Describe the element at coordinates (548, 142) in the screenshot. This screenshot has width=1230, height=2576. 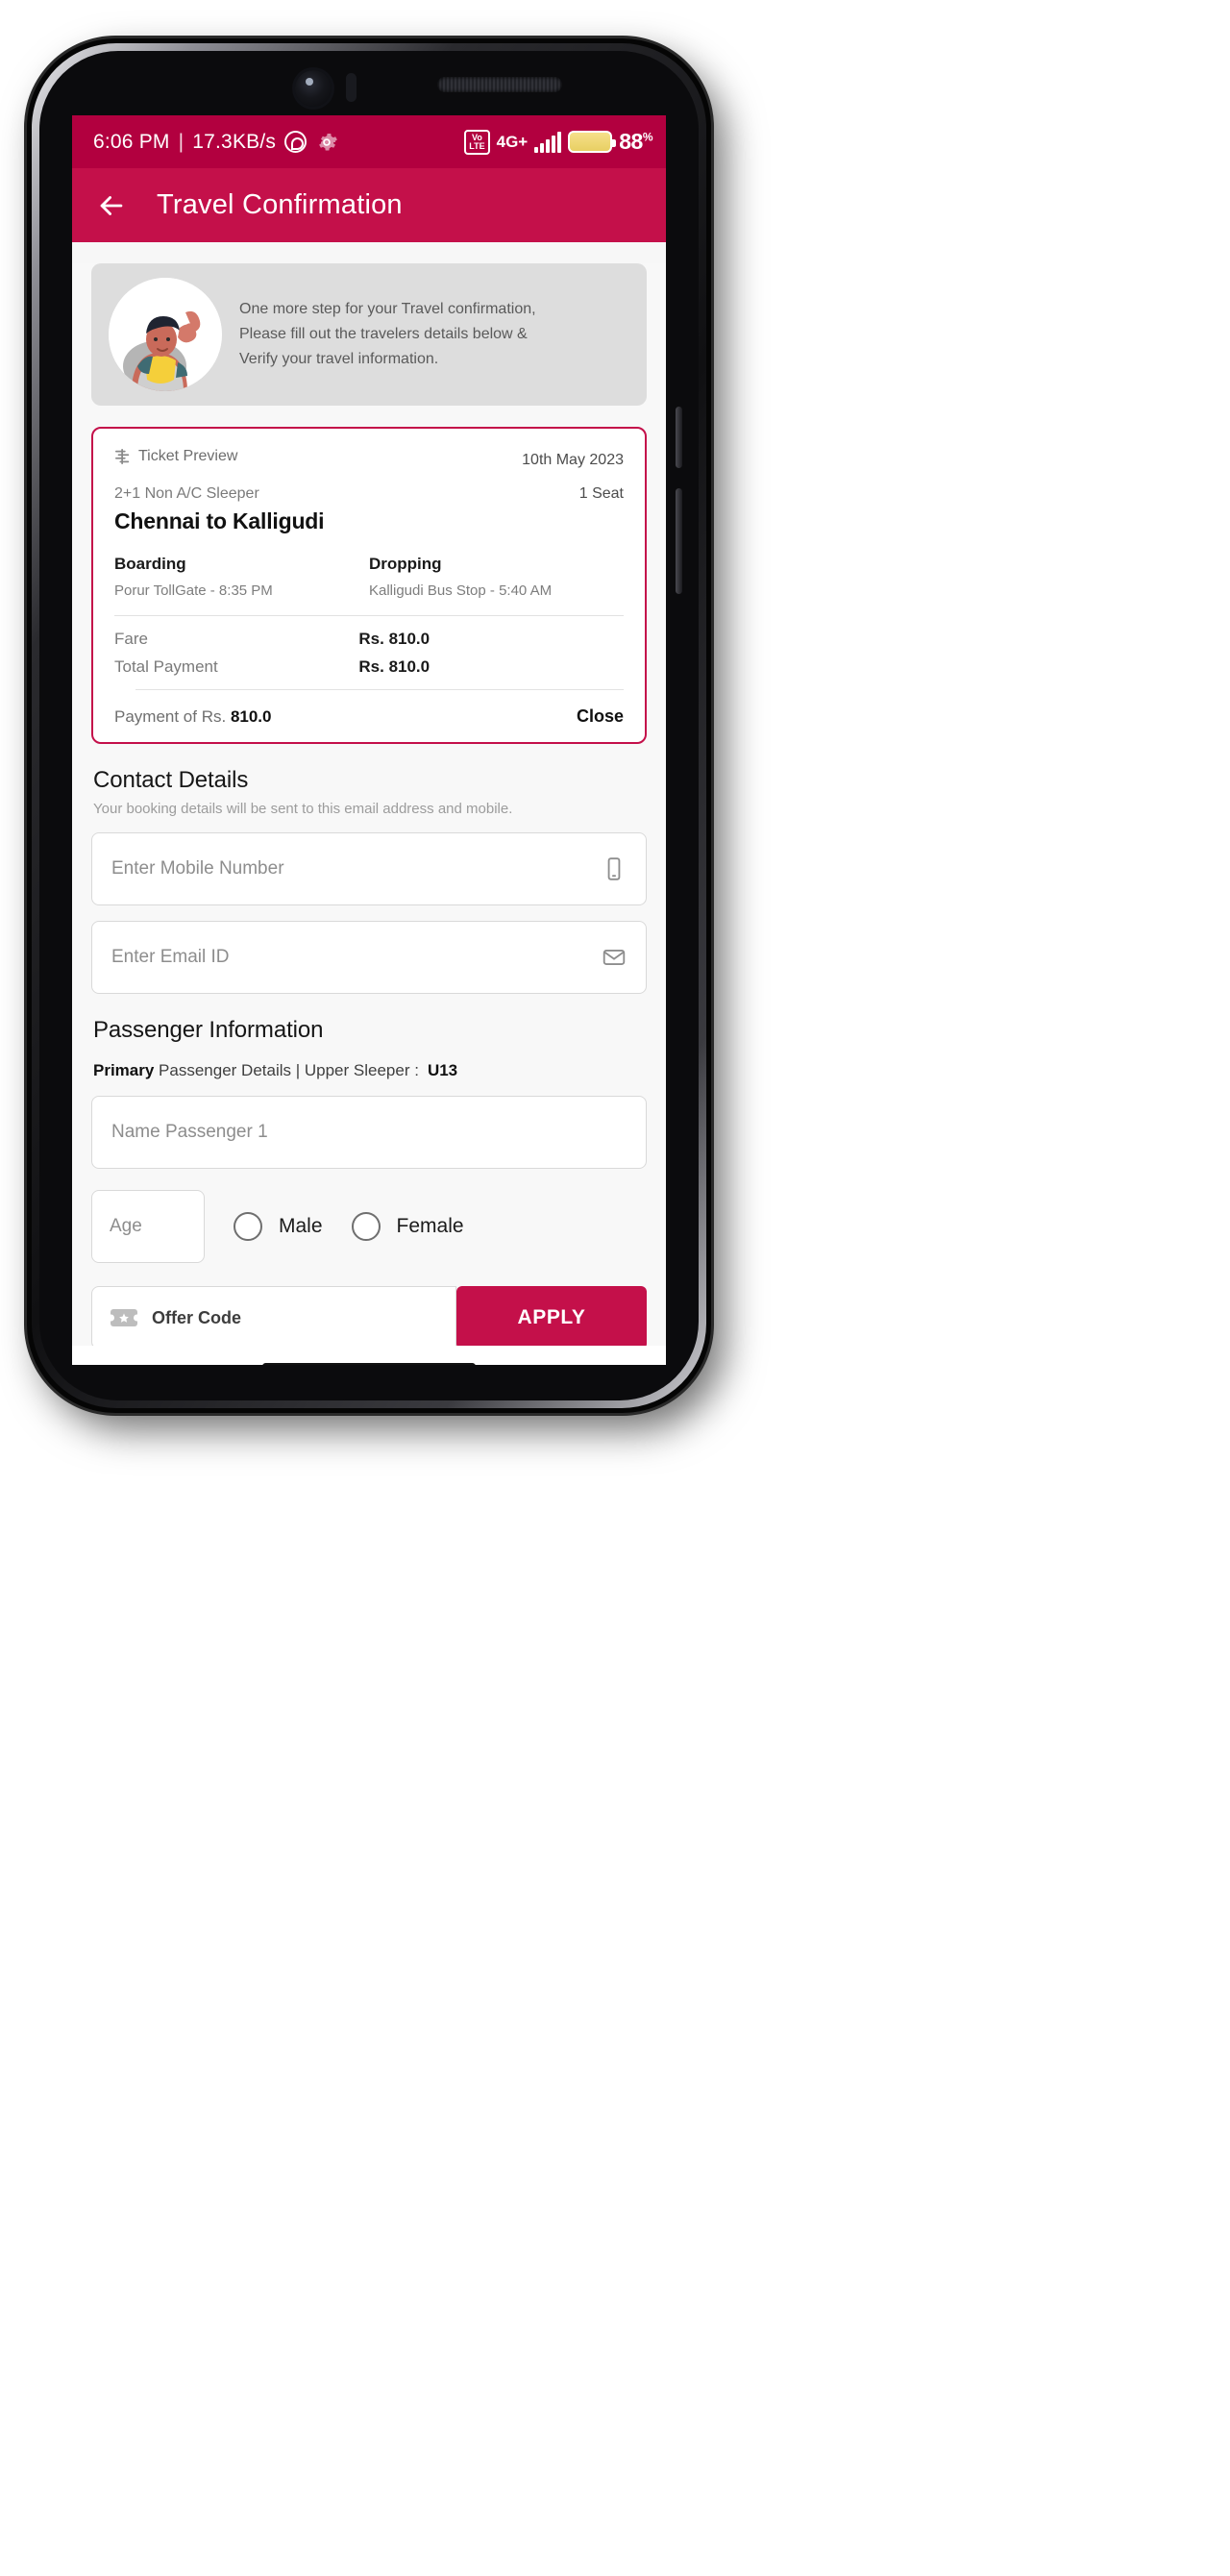
I see `signal-bars-icon` at that location.